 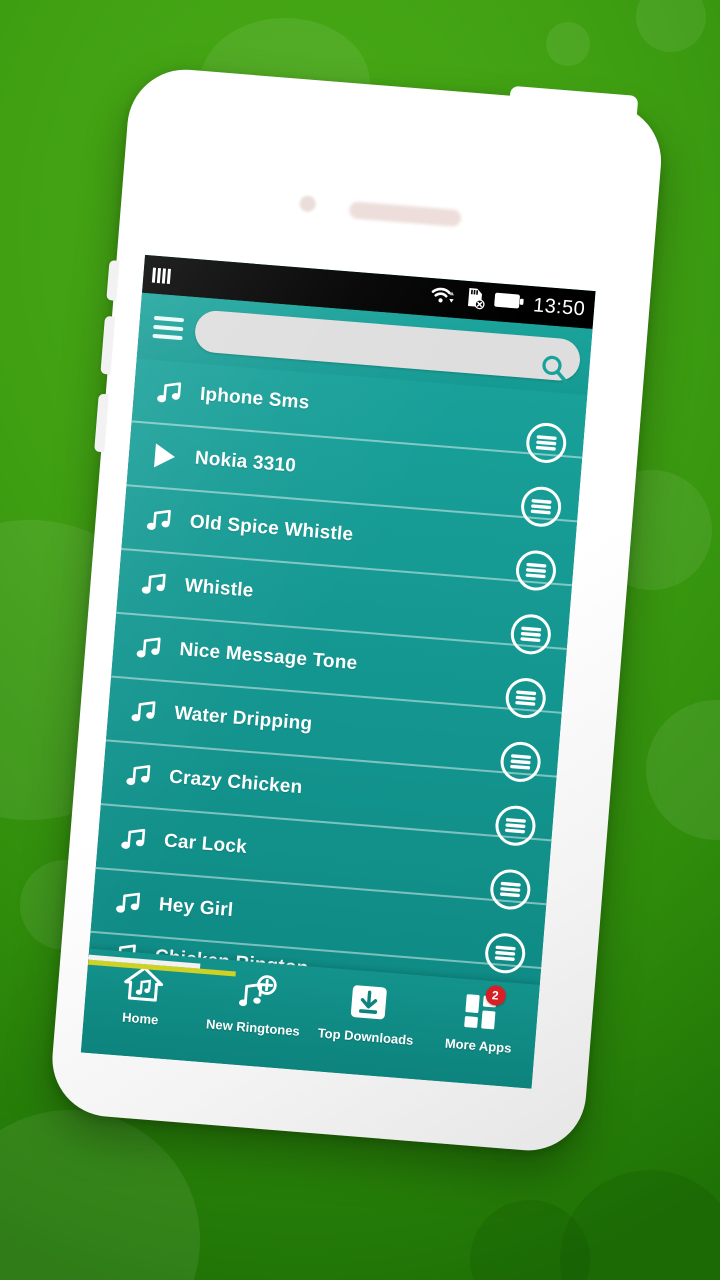 What do you see at coordinates (365, 1036) in the screenshot?
I see `nav-label: Top Downloads` at bounding box center [365, 1036].